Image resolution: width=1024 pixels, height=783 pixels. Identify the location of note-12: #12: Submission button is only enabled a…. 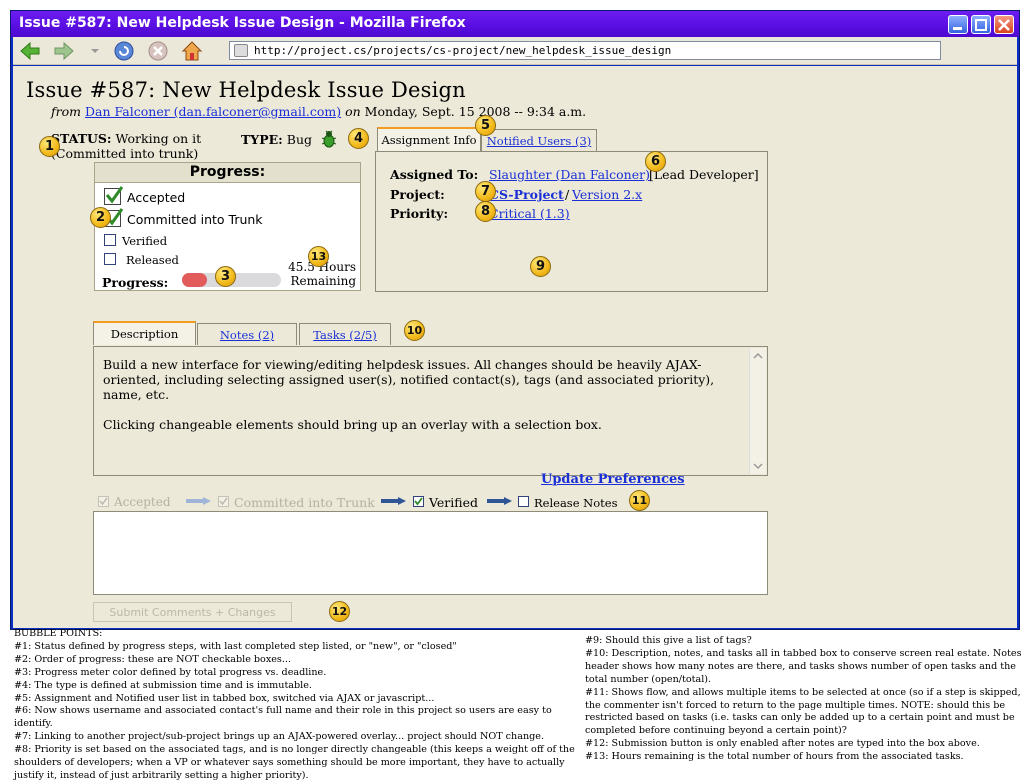
(782, 744).